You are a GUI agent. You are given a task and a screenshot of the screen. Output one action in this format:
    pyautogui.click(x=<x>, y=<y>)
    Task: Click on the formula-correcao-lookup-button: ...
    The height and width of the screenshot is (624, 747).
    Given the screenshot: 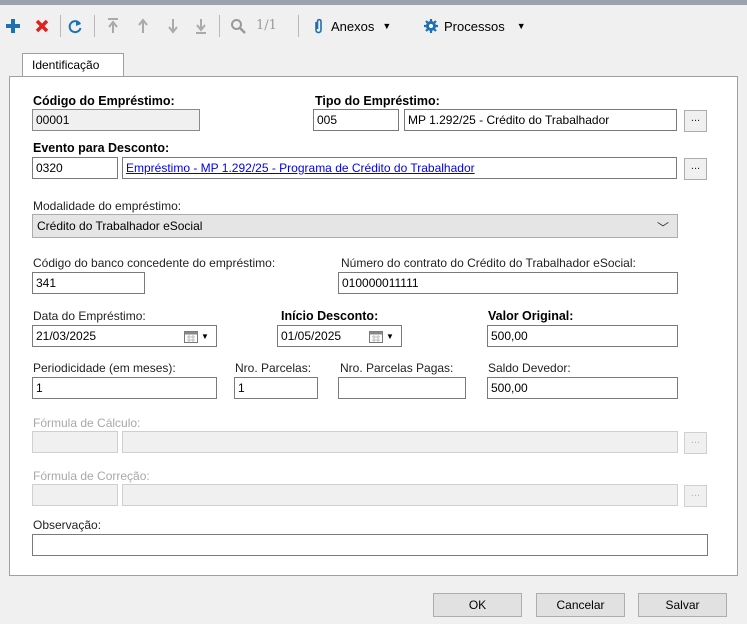 What is the action you would take?
    pyautogui.click(x=695, y=496)
    